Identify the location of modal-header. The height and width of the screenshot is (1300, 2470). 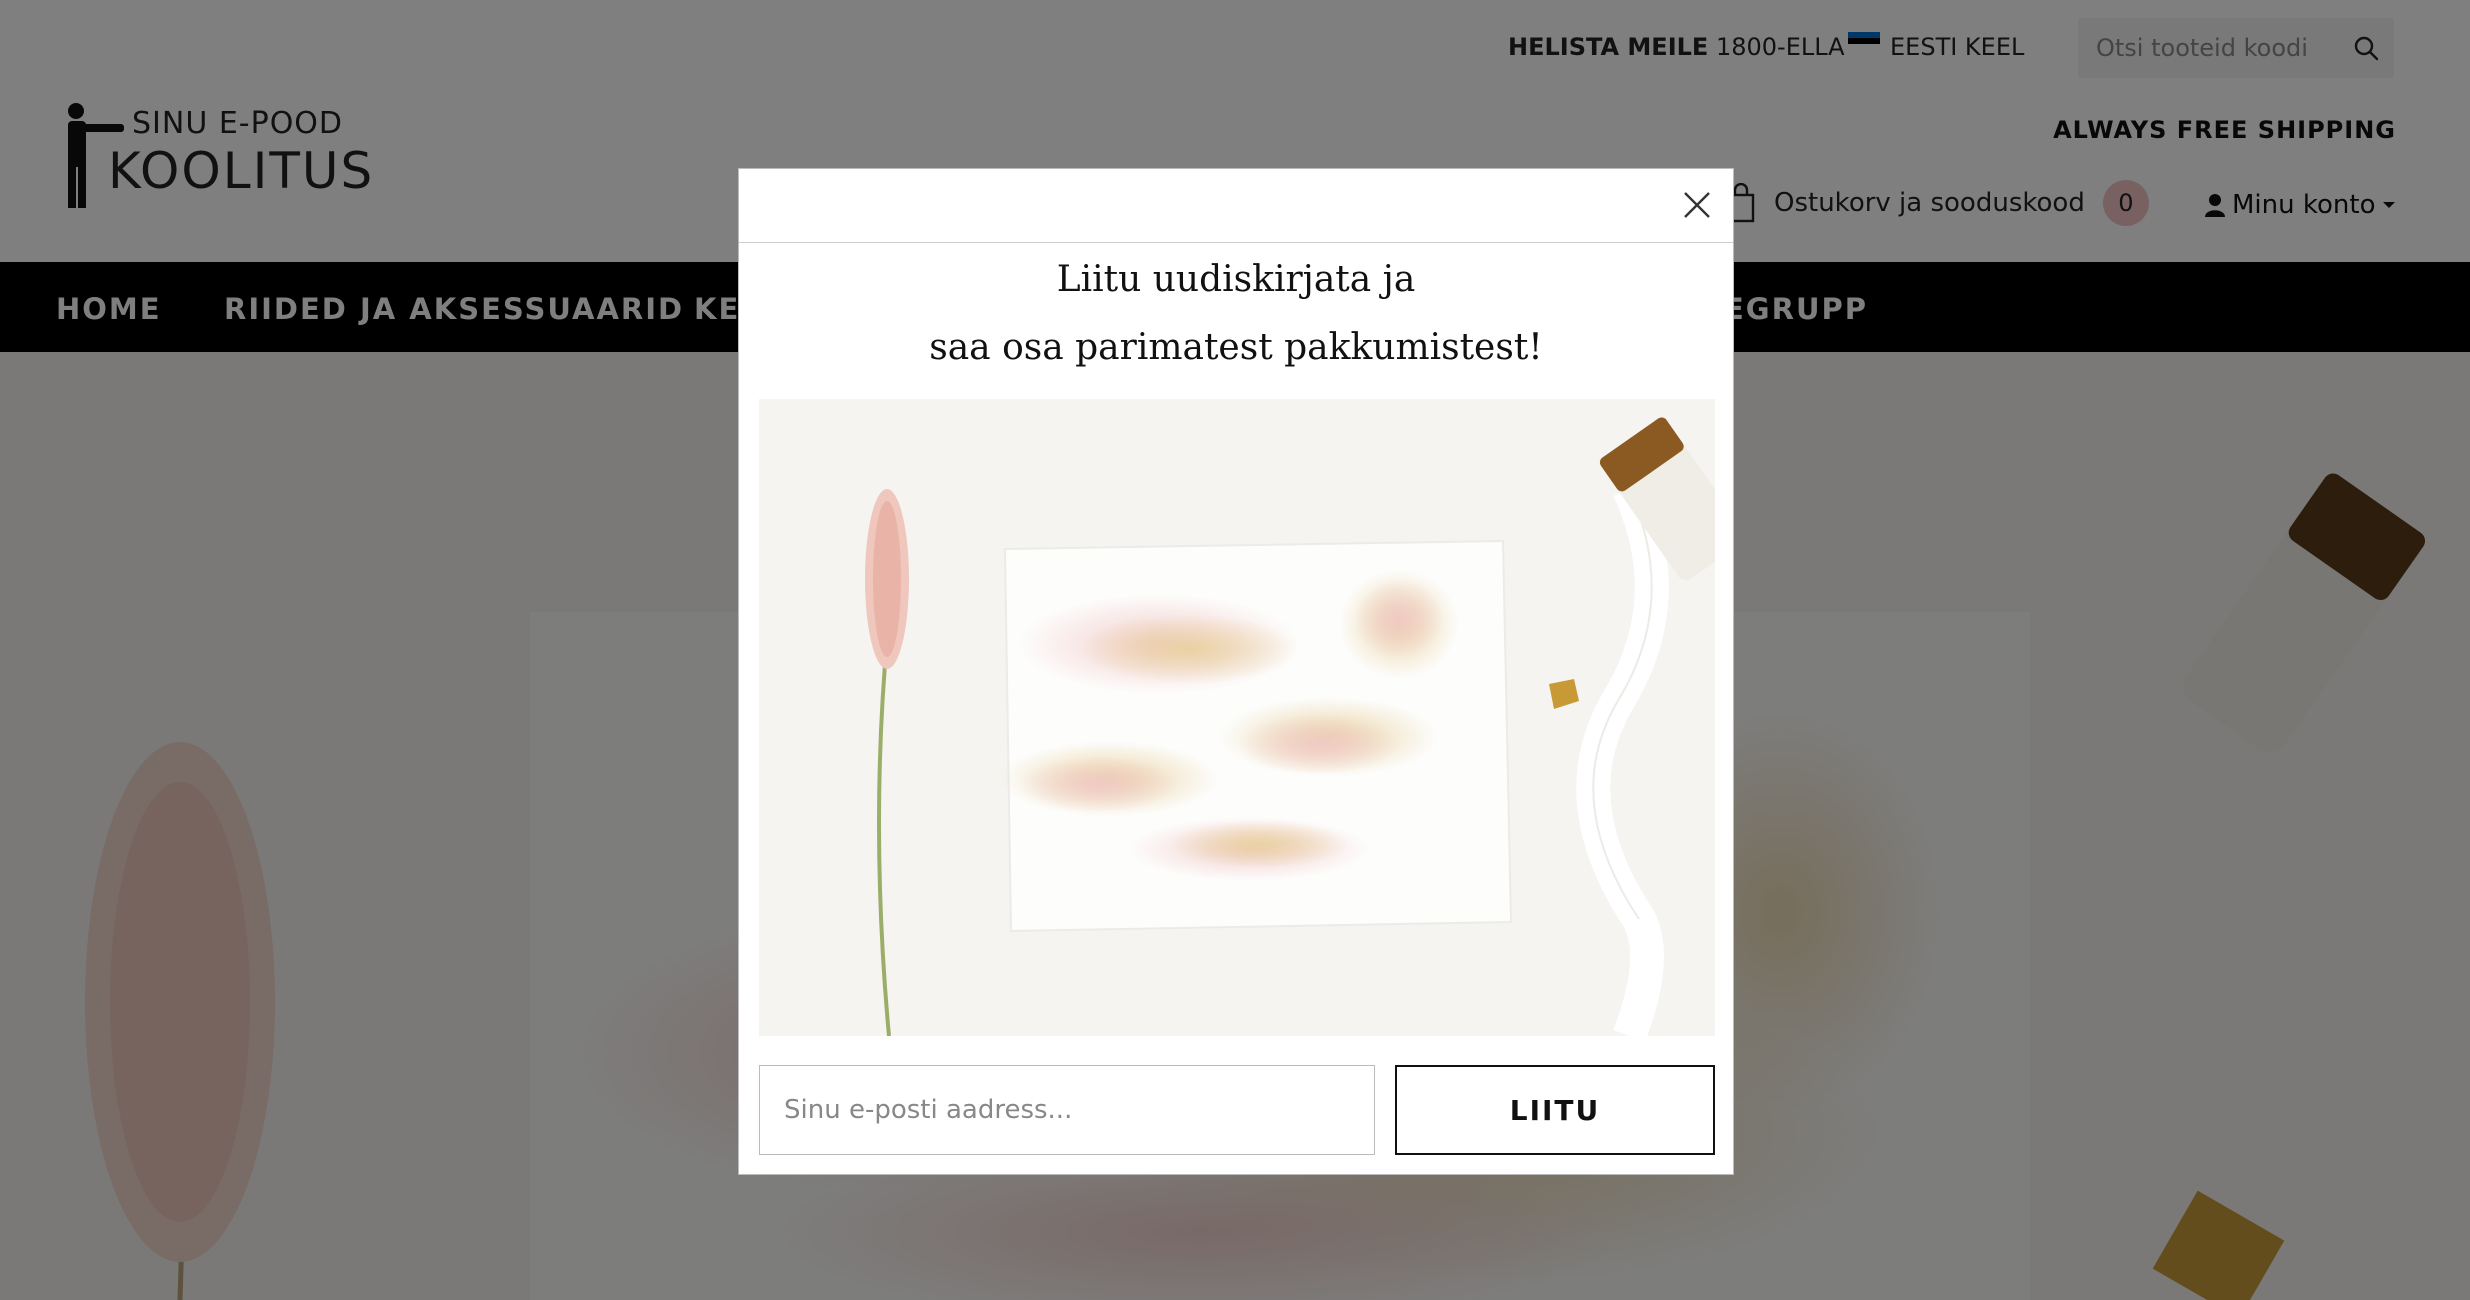
(1236, 206).